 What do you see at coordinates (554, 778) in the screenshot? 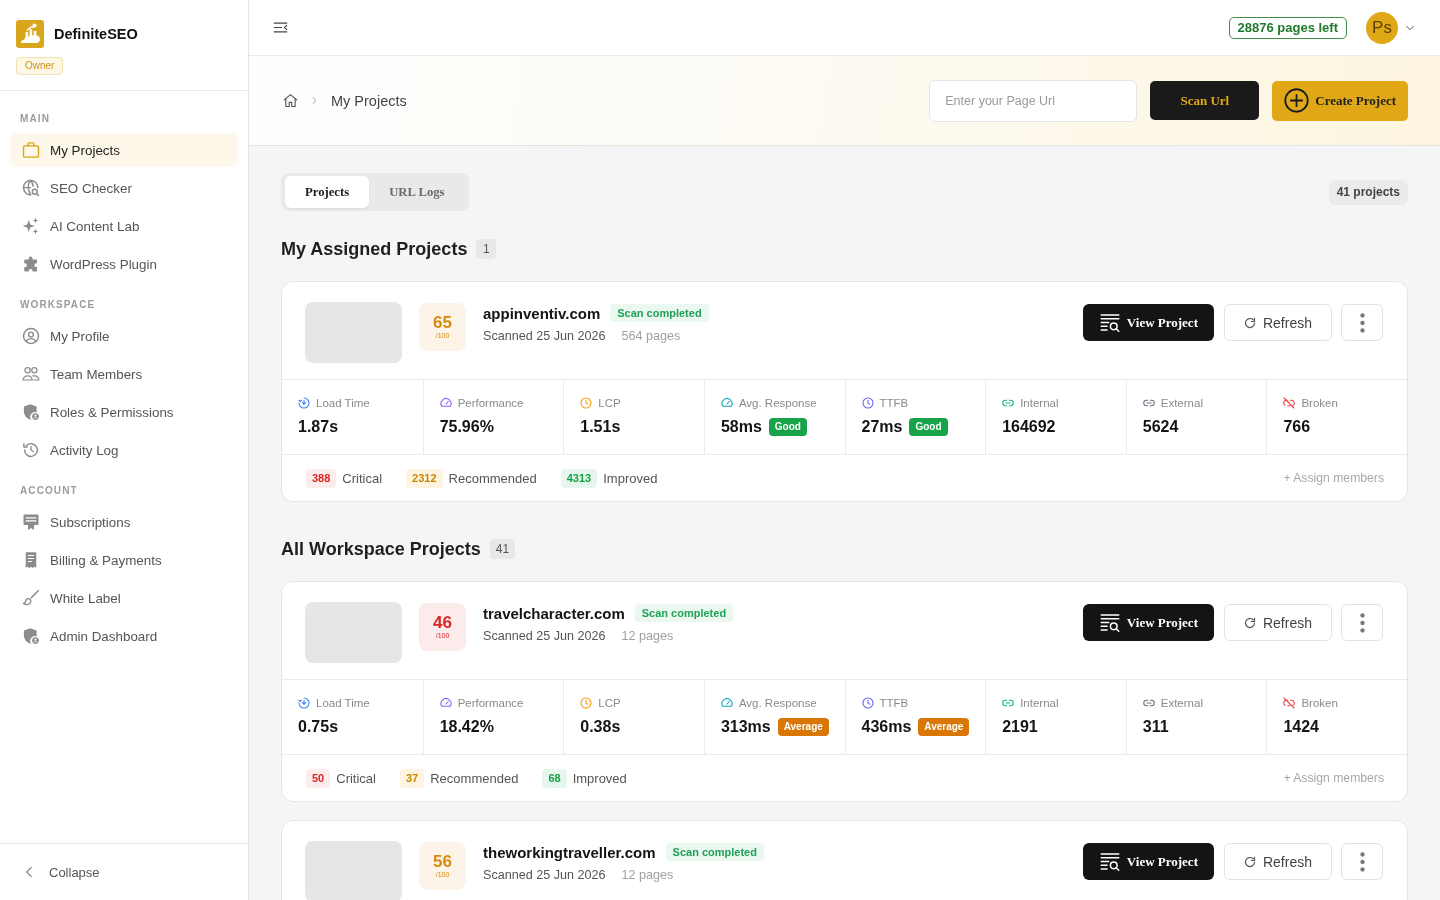
I see `issue-count-badge: 68` at bounding box center [554, 778].